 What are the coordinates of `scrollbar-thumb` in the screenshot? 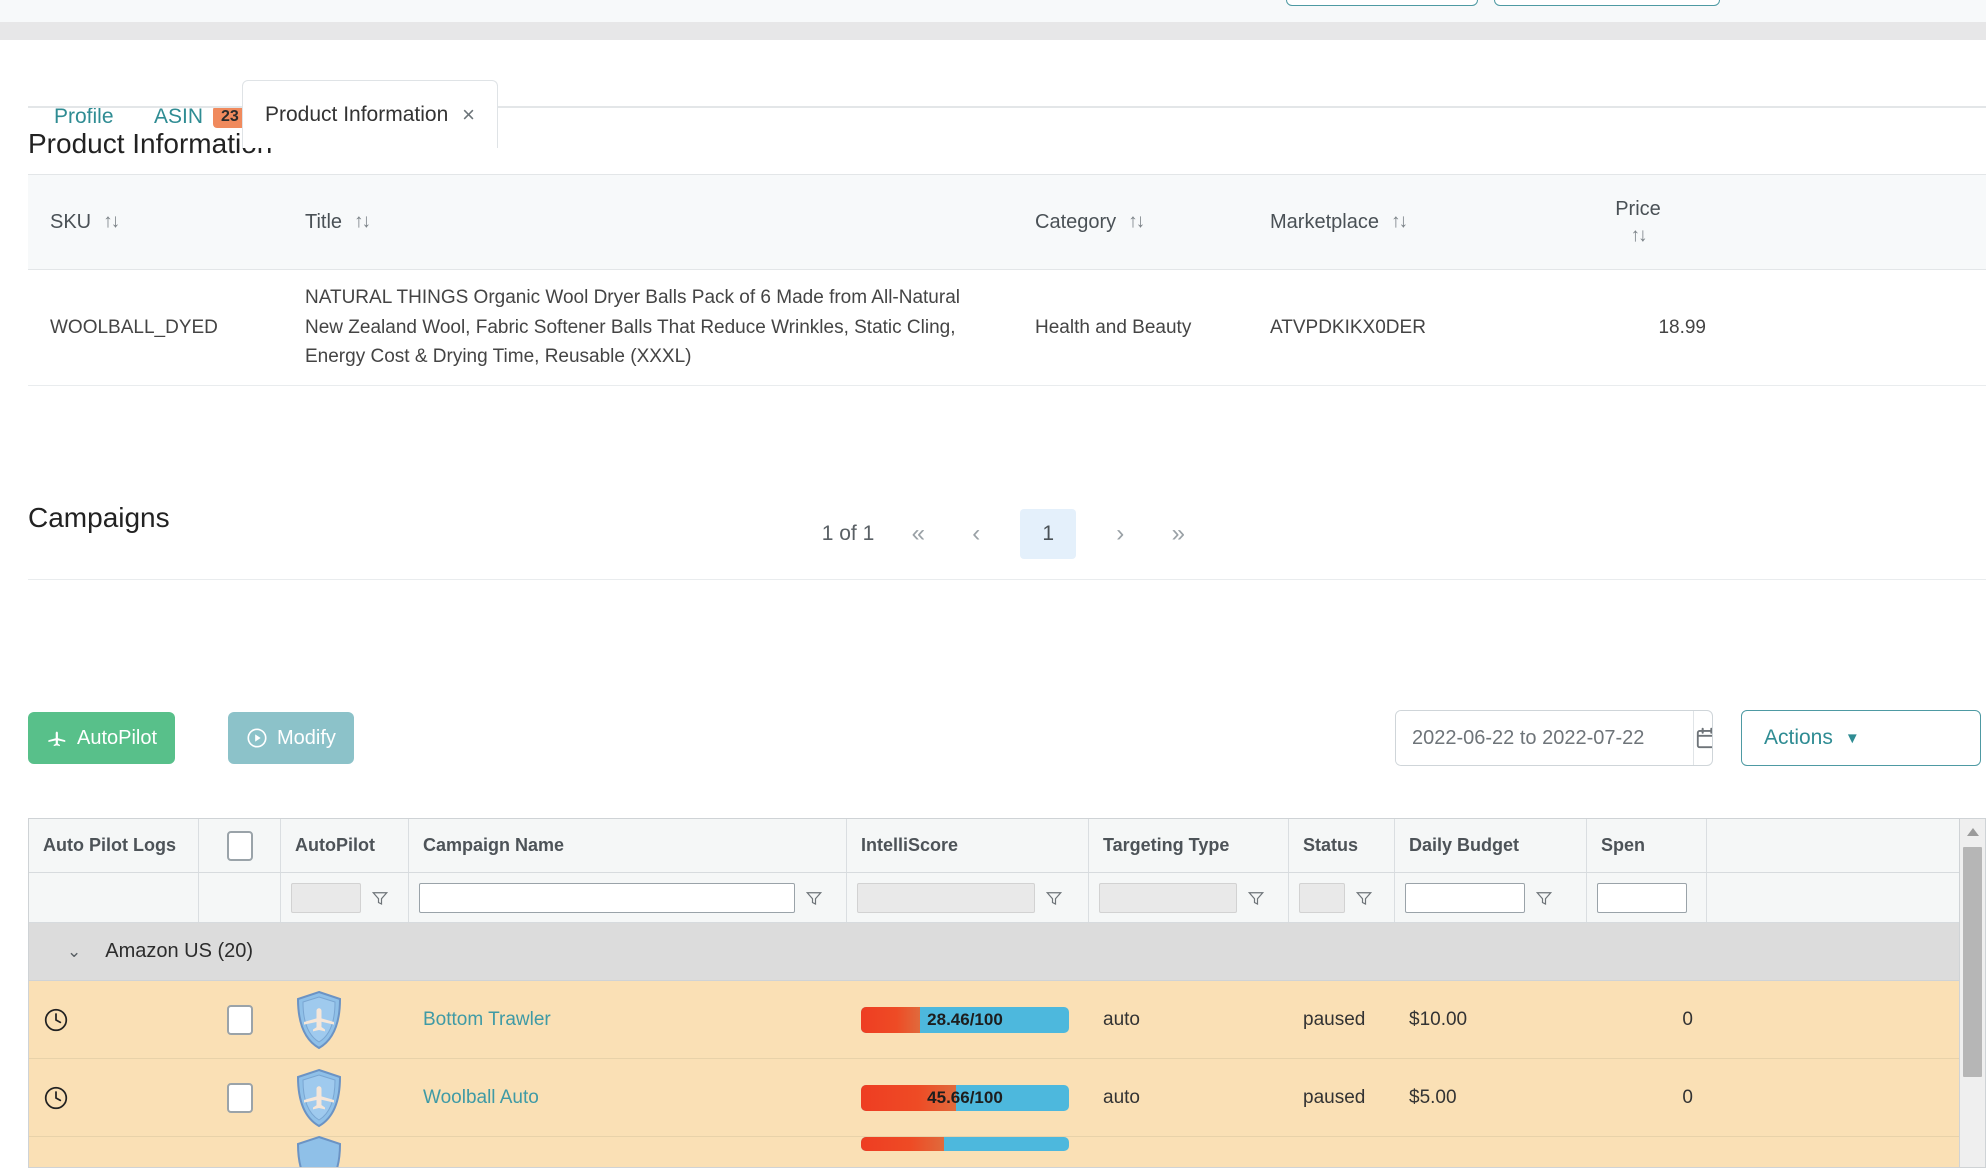 It's located at (1972, 962).